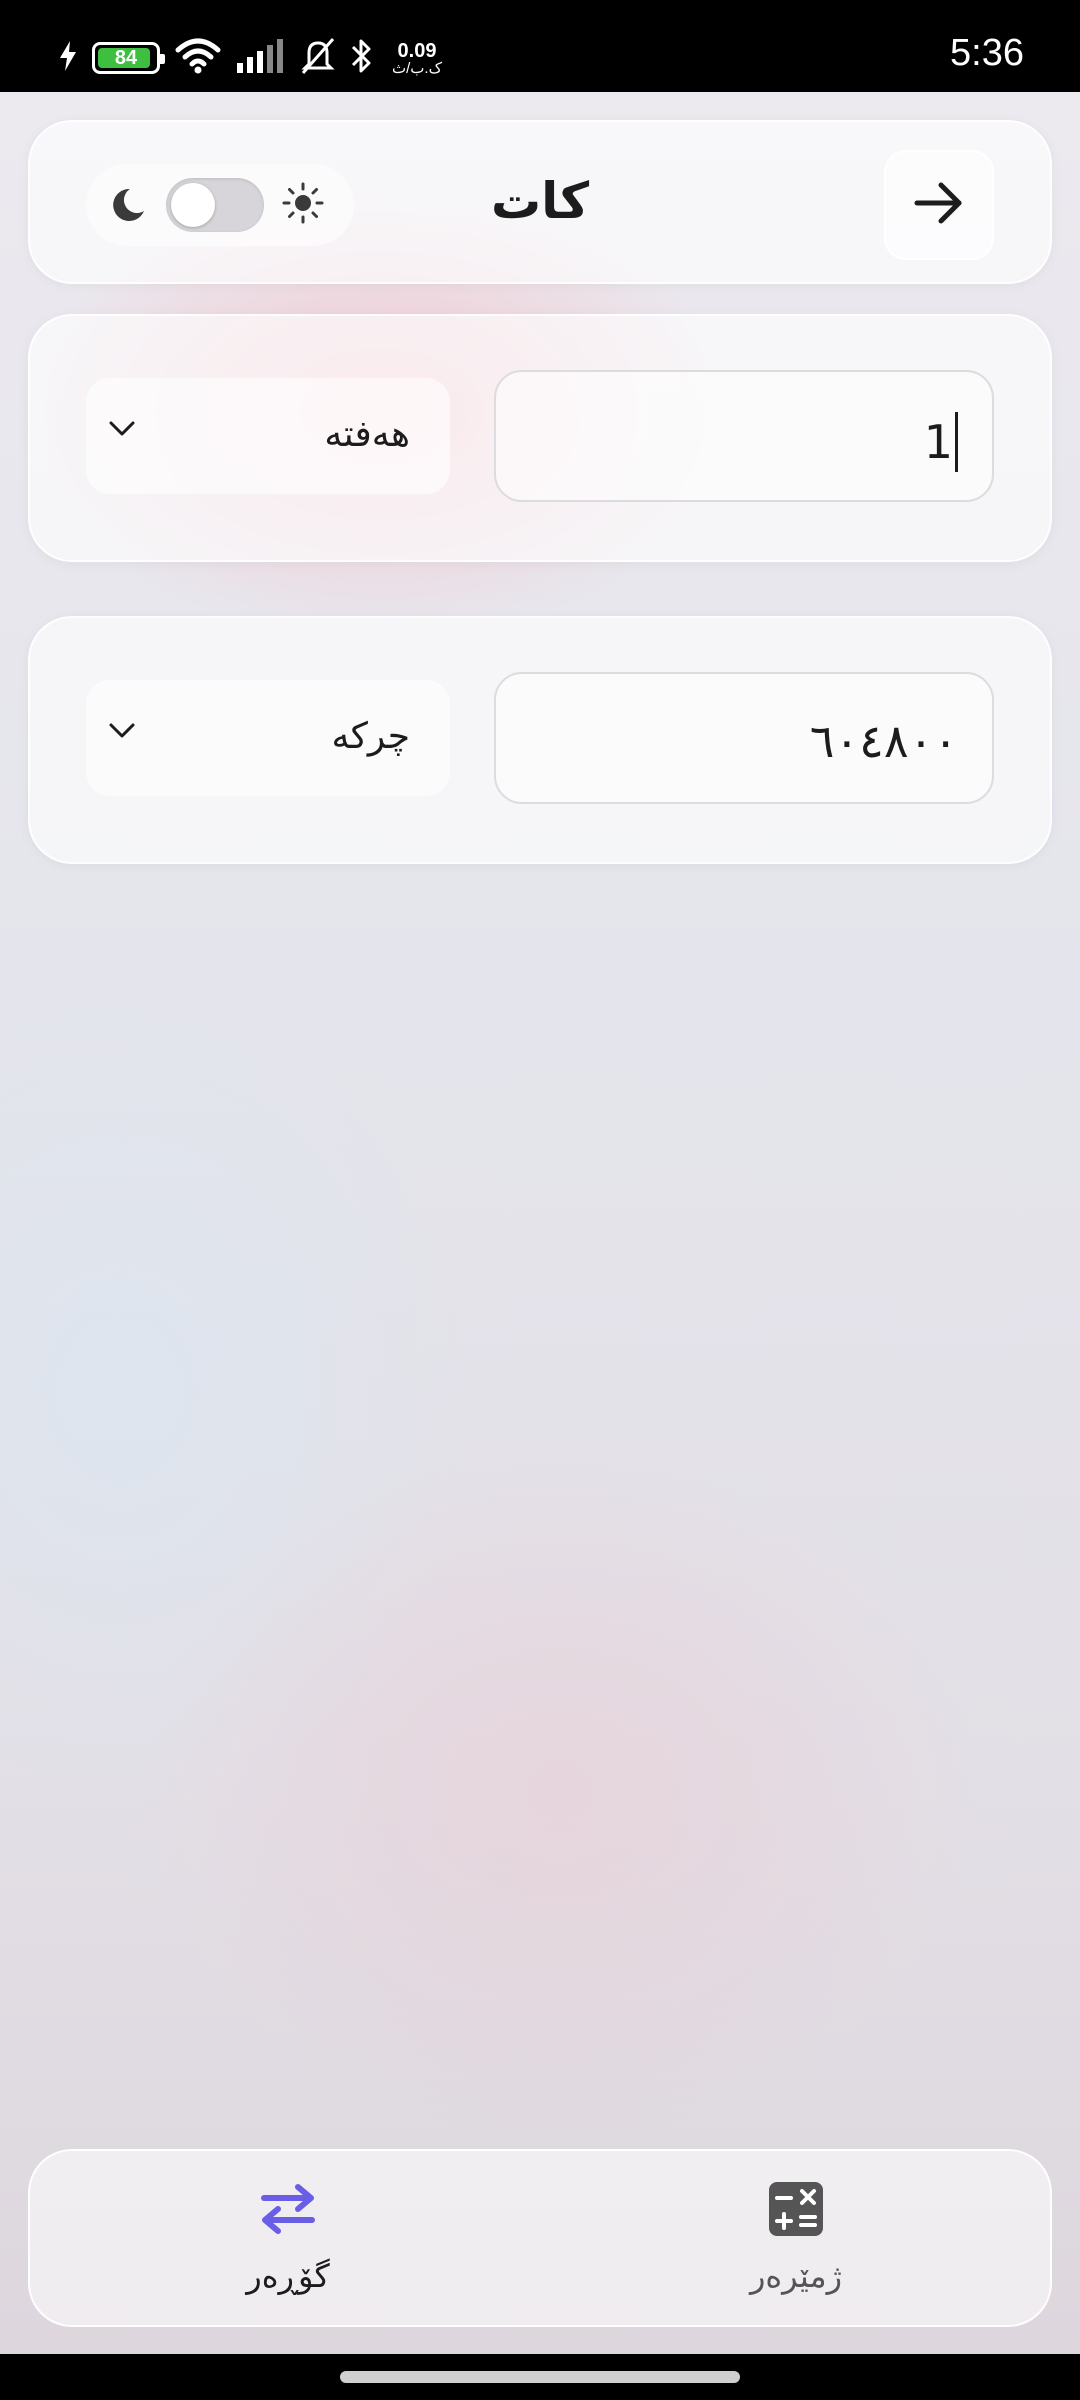 This screenshot has height=2400, width=1080. What do you see at coordinates (883, 741) in the screenshot?
I see `to-value: ٦٠٤٨٠٠` at bounding box center [883, 741].